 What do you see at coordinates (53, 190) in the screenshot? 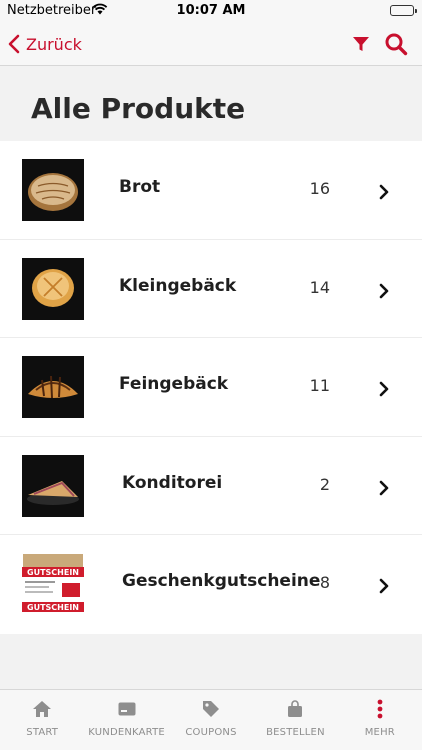
I see `brot-image` at bounding box center [53, 190].